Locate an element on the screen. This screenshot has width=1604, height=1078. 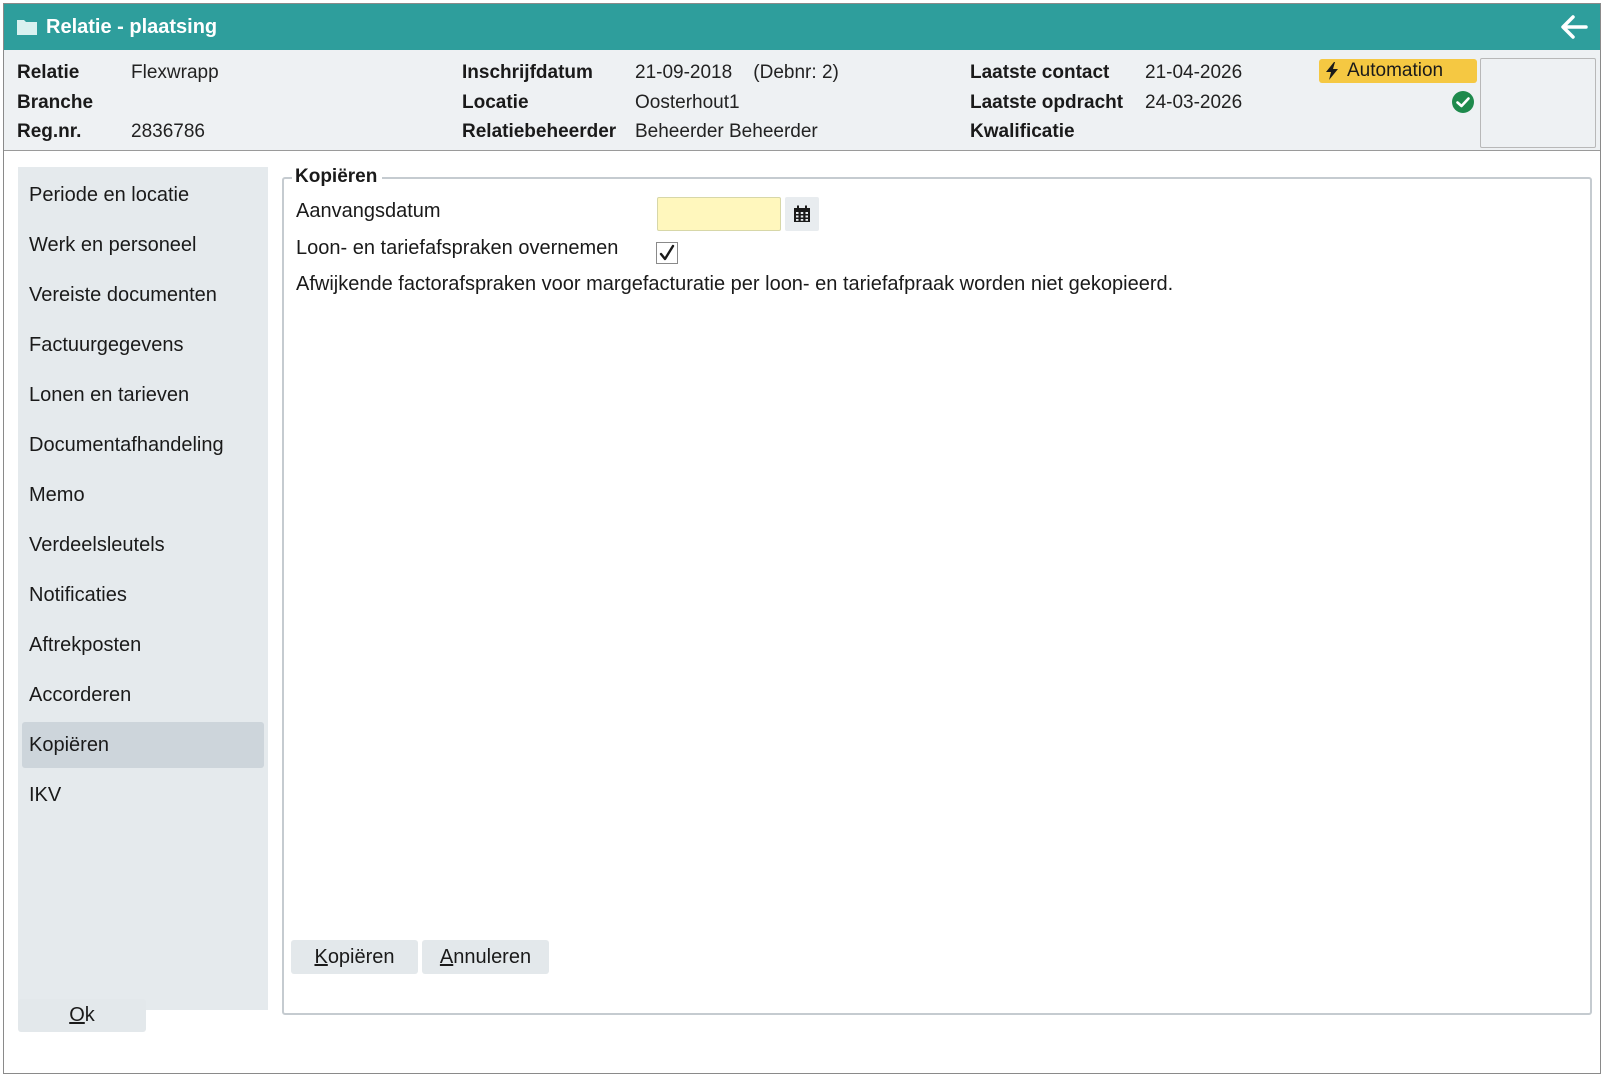
copy-rates-checkbox is located at coordinates (667, 253).